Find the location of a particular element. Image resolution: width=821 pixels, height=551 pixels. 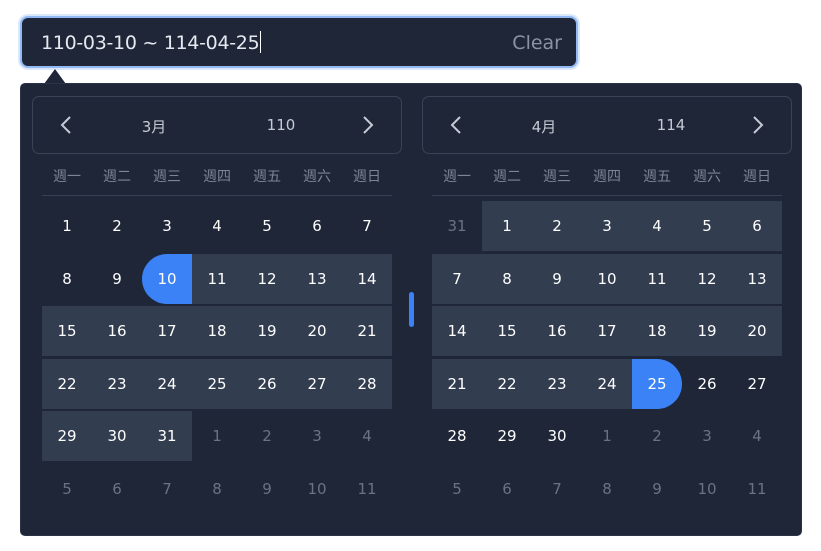

month-label: 4月 is located at coordinates (544, 126).